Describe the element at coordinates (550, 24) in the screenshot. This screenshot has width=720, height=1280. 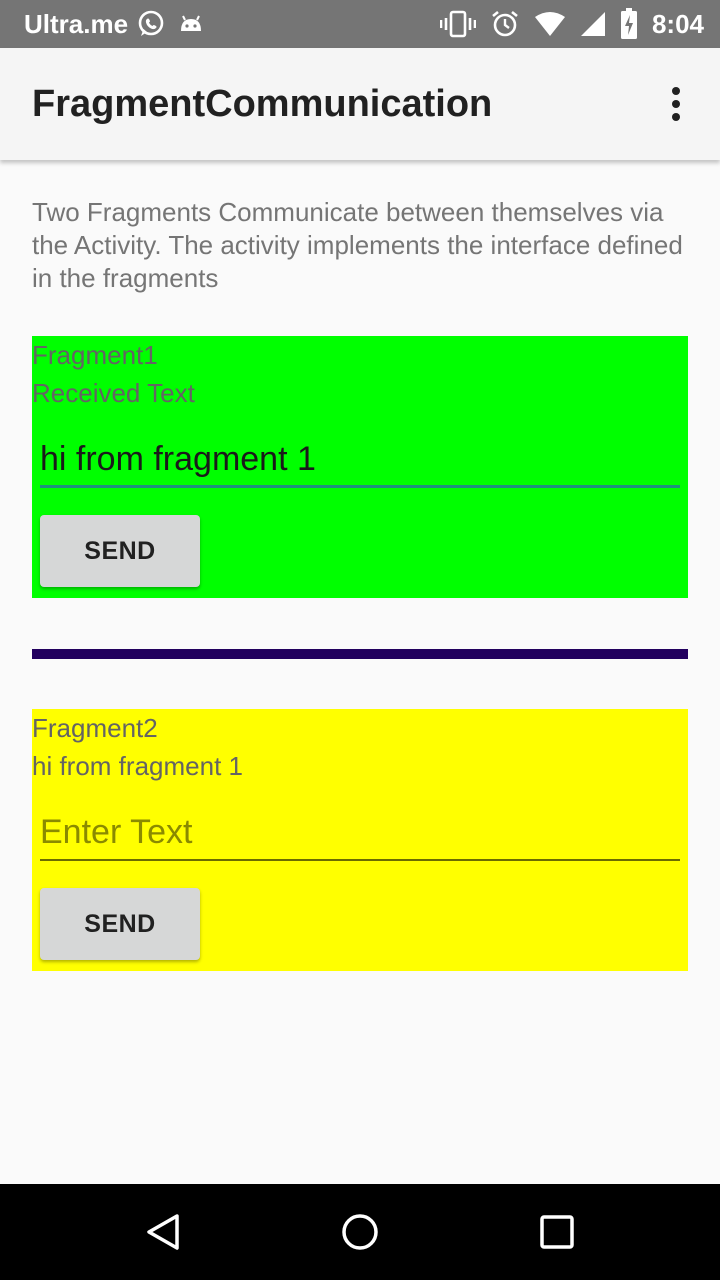
I see `wifi-icon` at that location.